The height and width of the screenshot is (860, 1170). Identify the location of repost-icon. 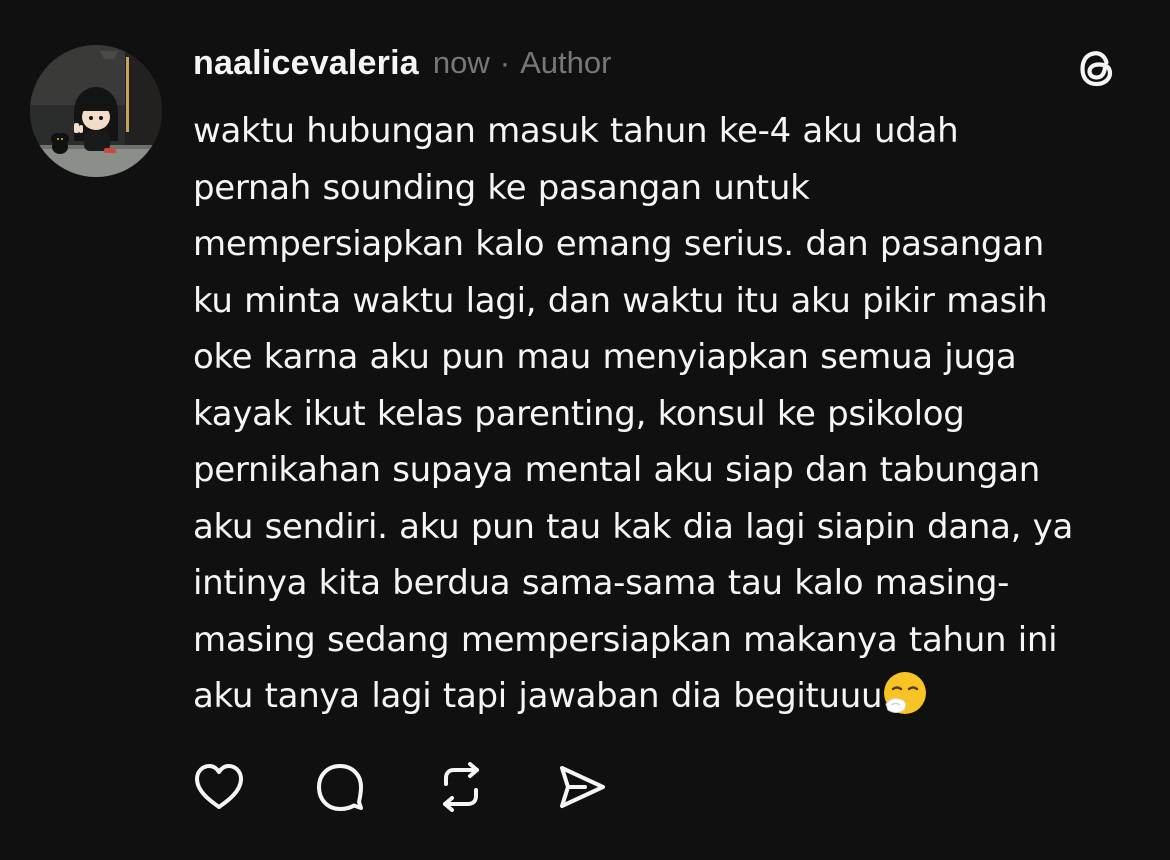
(461, 787).